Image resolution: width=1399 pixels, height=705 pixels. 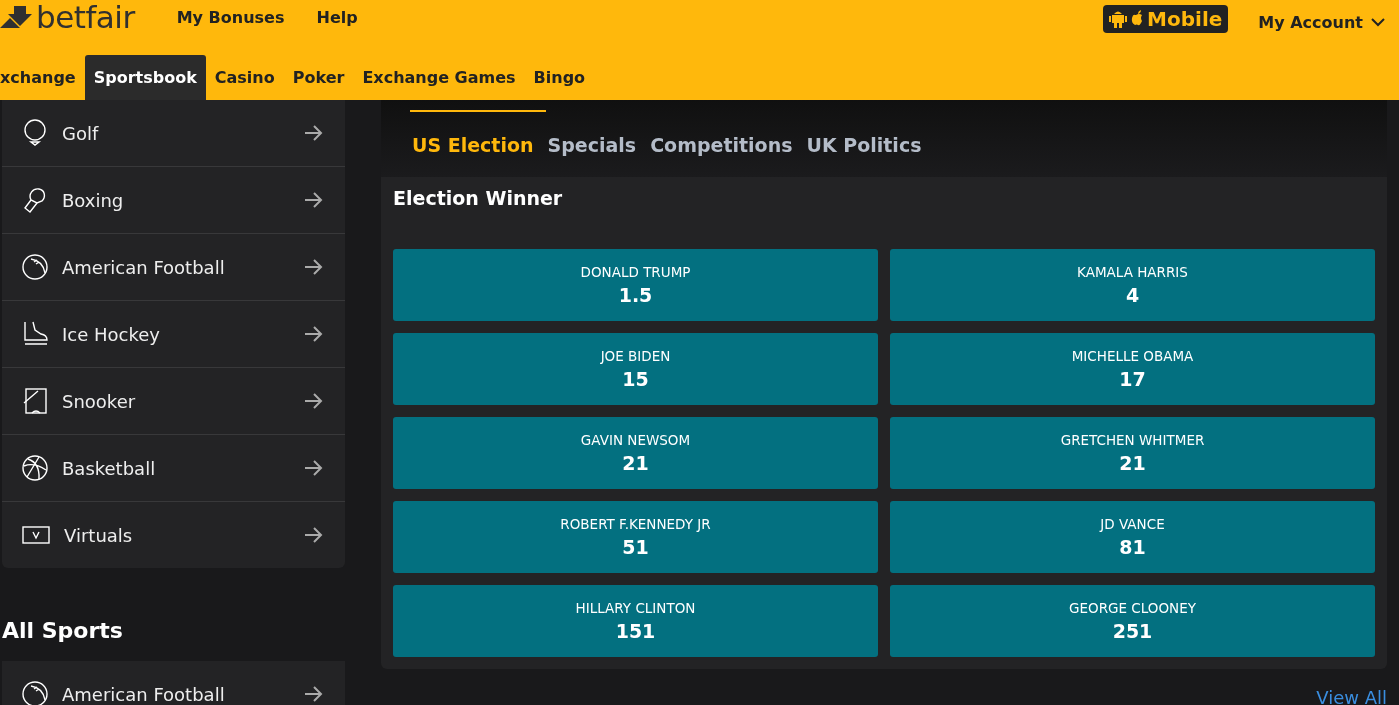 What do you see at coordinates (478, 198) in the screenshot?
I see `market-title: Election Winner` at bounding box center [478, 198].